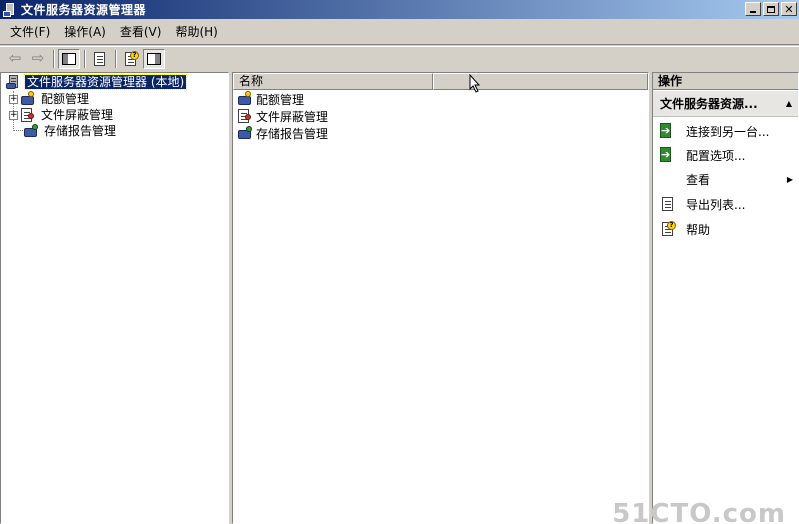 This screenshot has height=524, width=799. Describe the element at coordinates (141, 32) in the screenshot. I see `menu-view: 查看(V)` at that location.